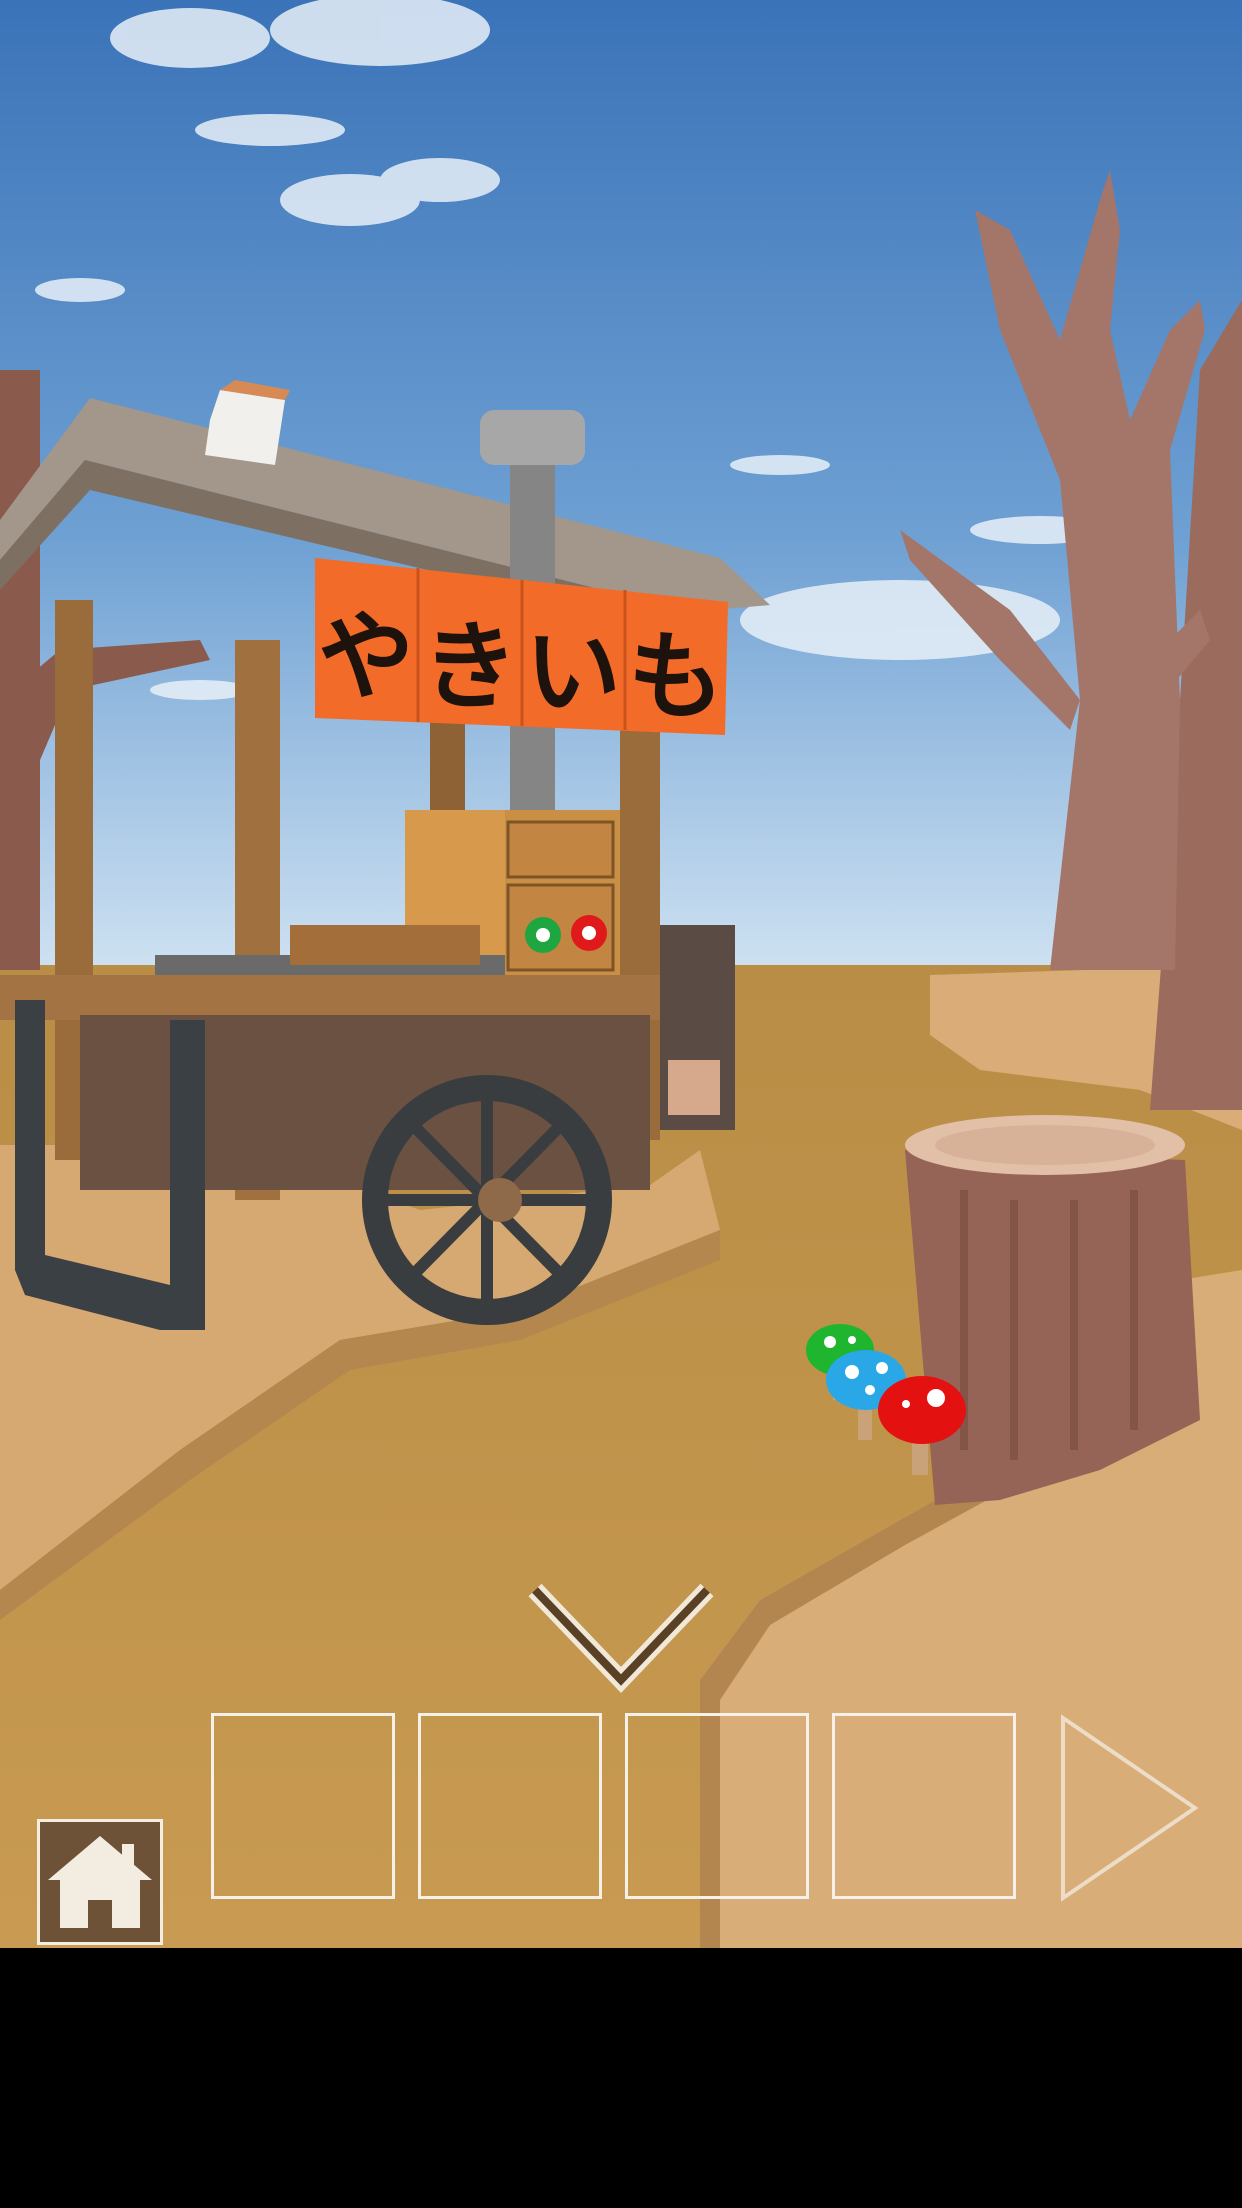  I want to click on firewood-stack, so click(694, 1087).